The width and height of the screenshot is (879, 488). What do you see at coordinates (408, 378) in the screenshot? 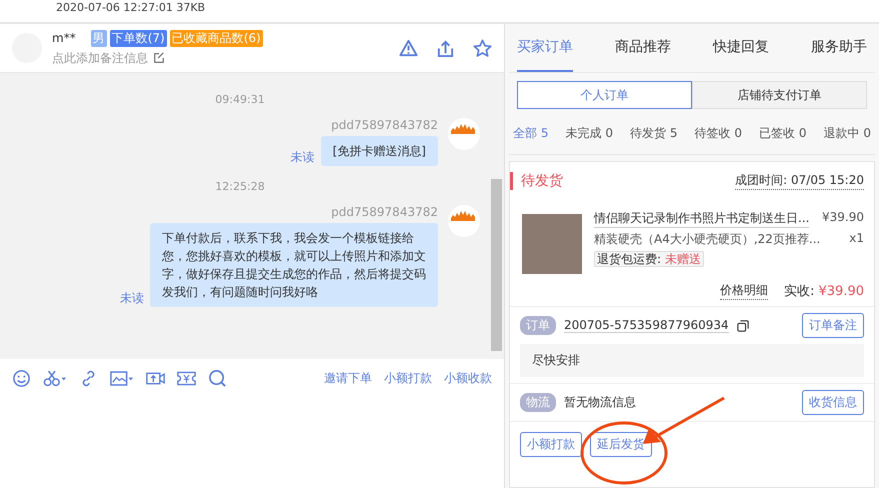
I see `toolbar-link: 小额打款` at bounding box center [408, 378].